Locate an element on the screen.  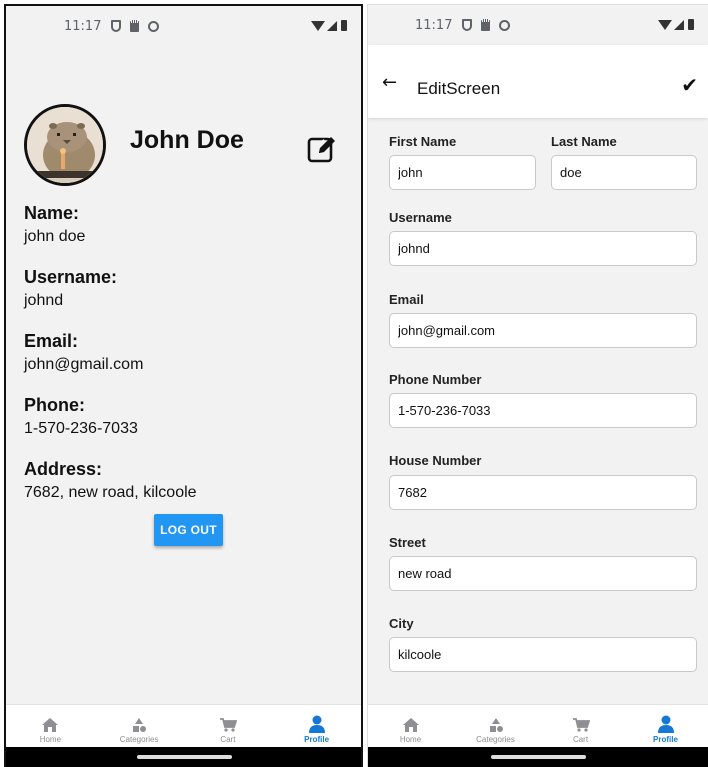
username-value: johnd is located at coordinates (44, 300).